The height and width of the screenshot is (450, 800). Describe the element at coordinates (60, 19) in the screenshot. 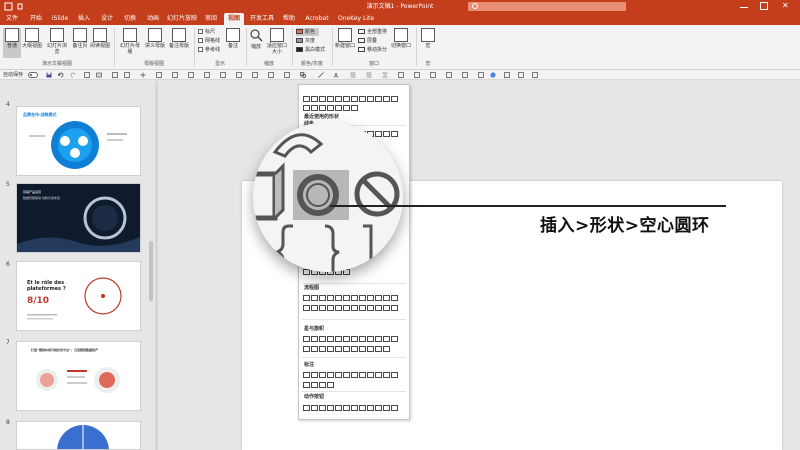

I see `tab-islide: iSlide` at that location.